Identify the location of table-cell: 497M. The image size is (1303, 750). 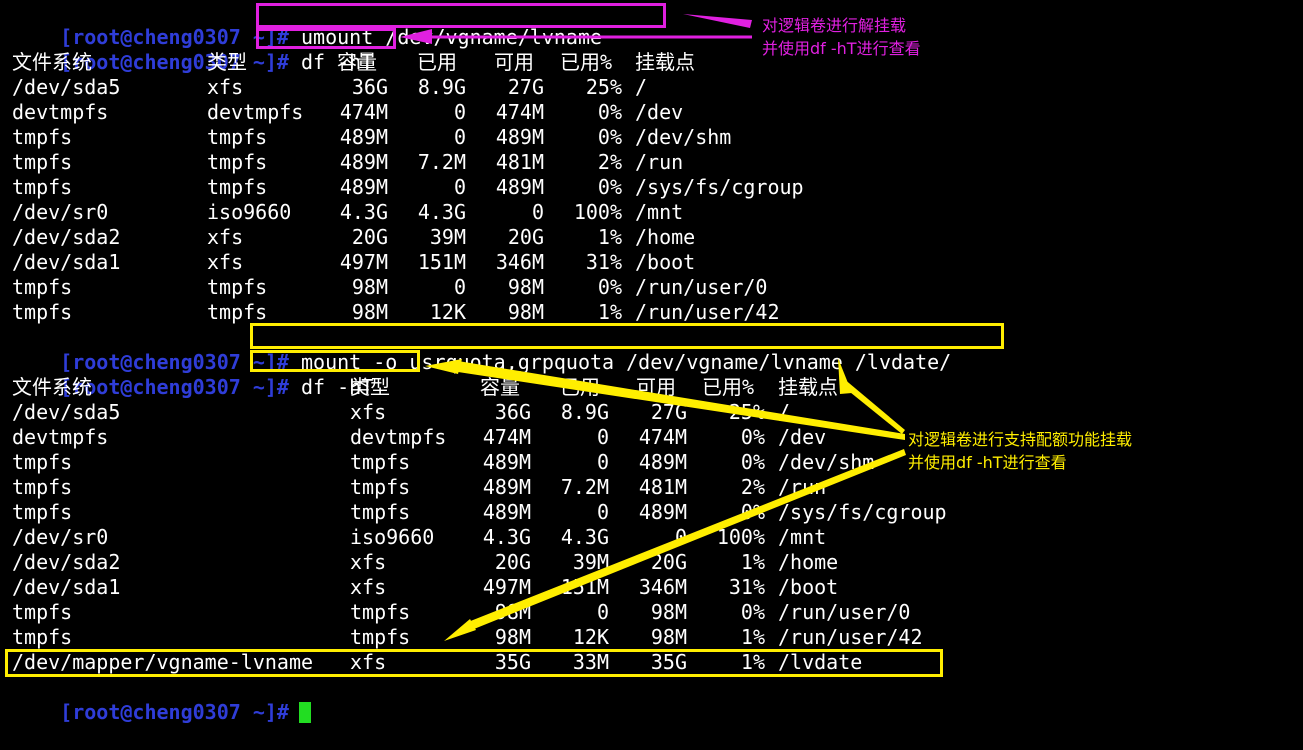
(506, 587).